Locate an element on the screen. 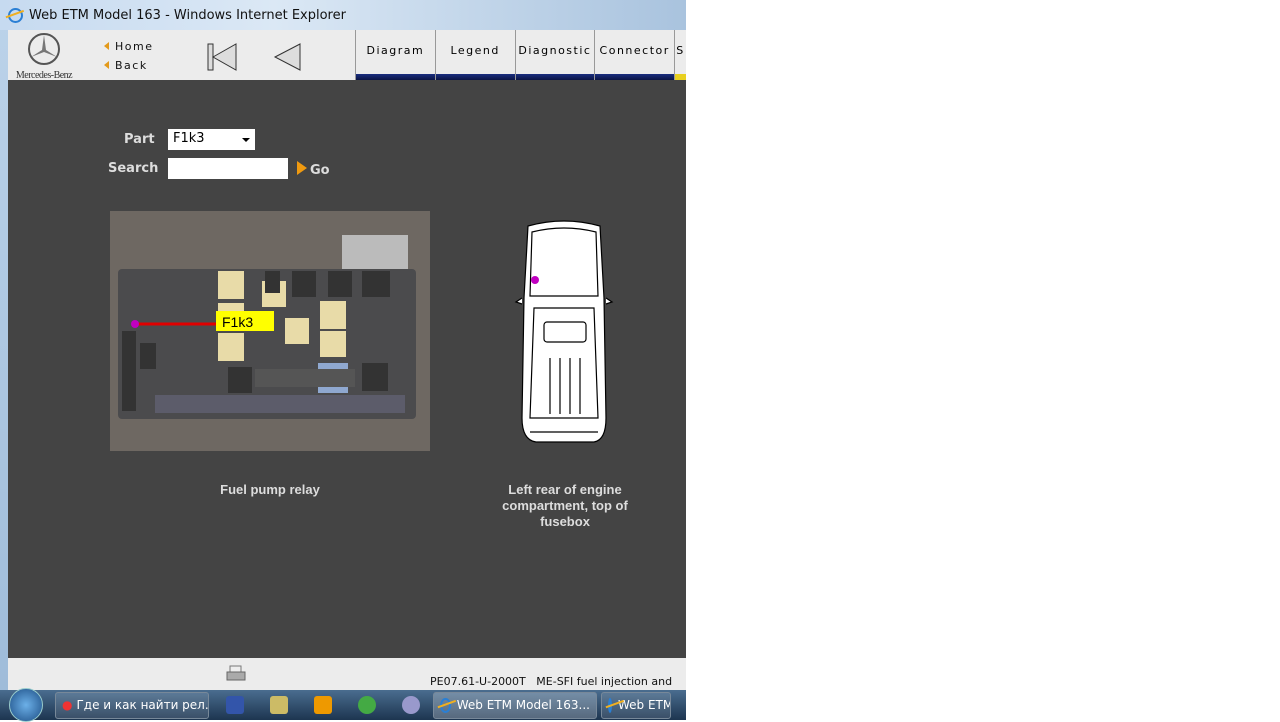 This screenshot has width=1280, height=722. back-link: Back is located at coordinates (126, 65).